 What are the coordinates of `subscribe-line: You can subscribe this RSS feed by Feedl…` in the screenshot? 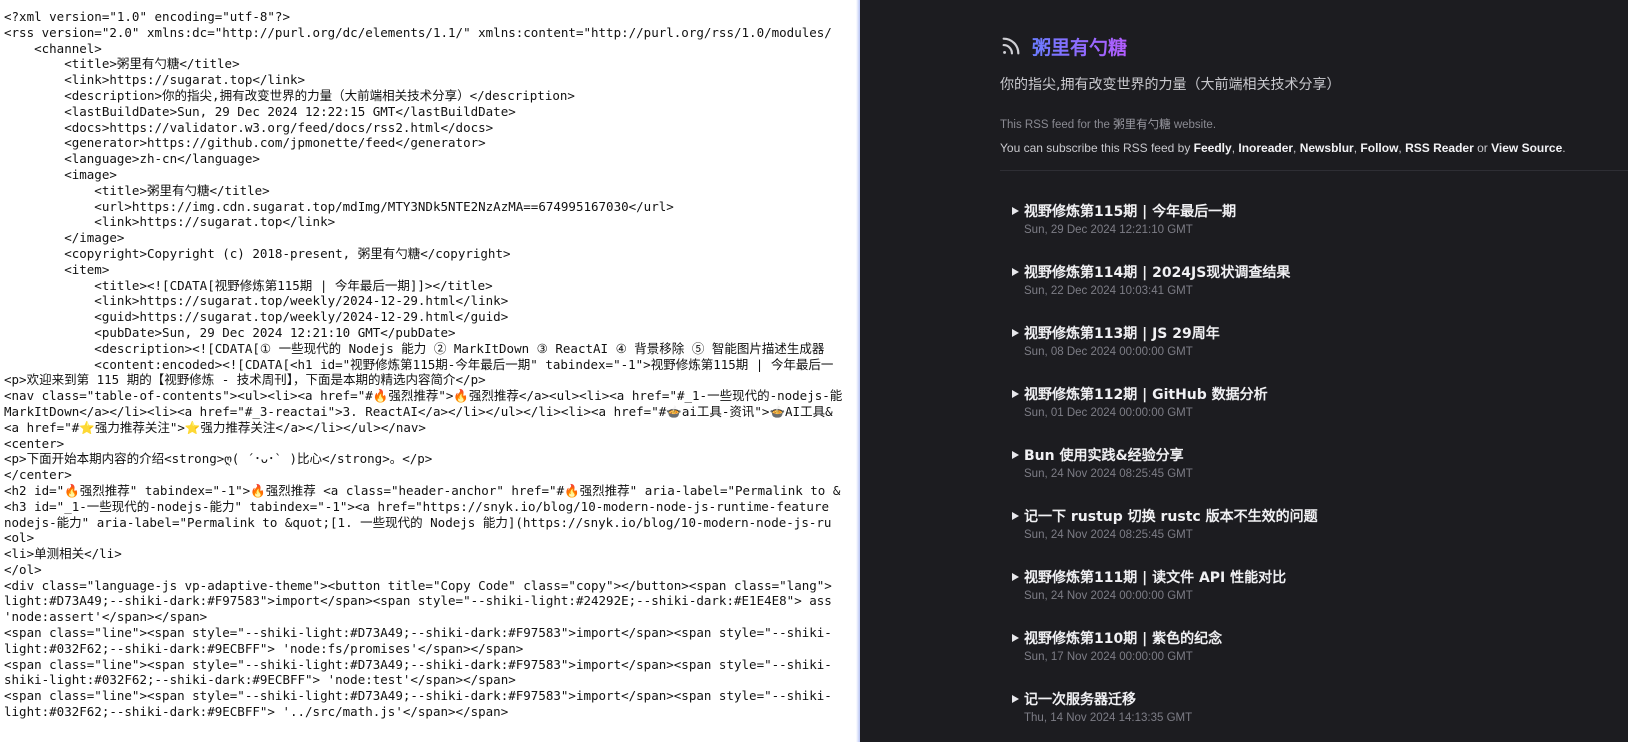 It's located at (1310, 148).